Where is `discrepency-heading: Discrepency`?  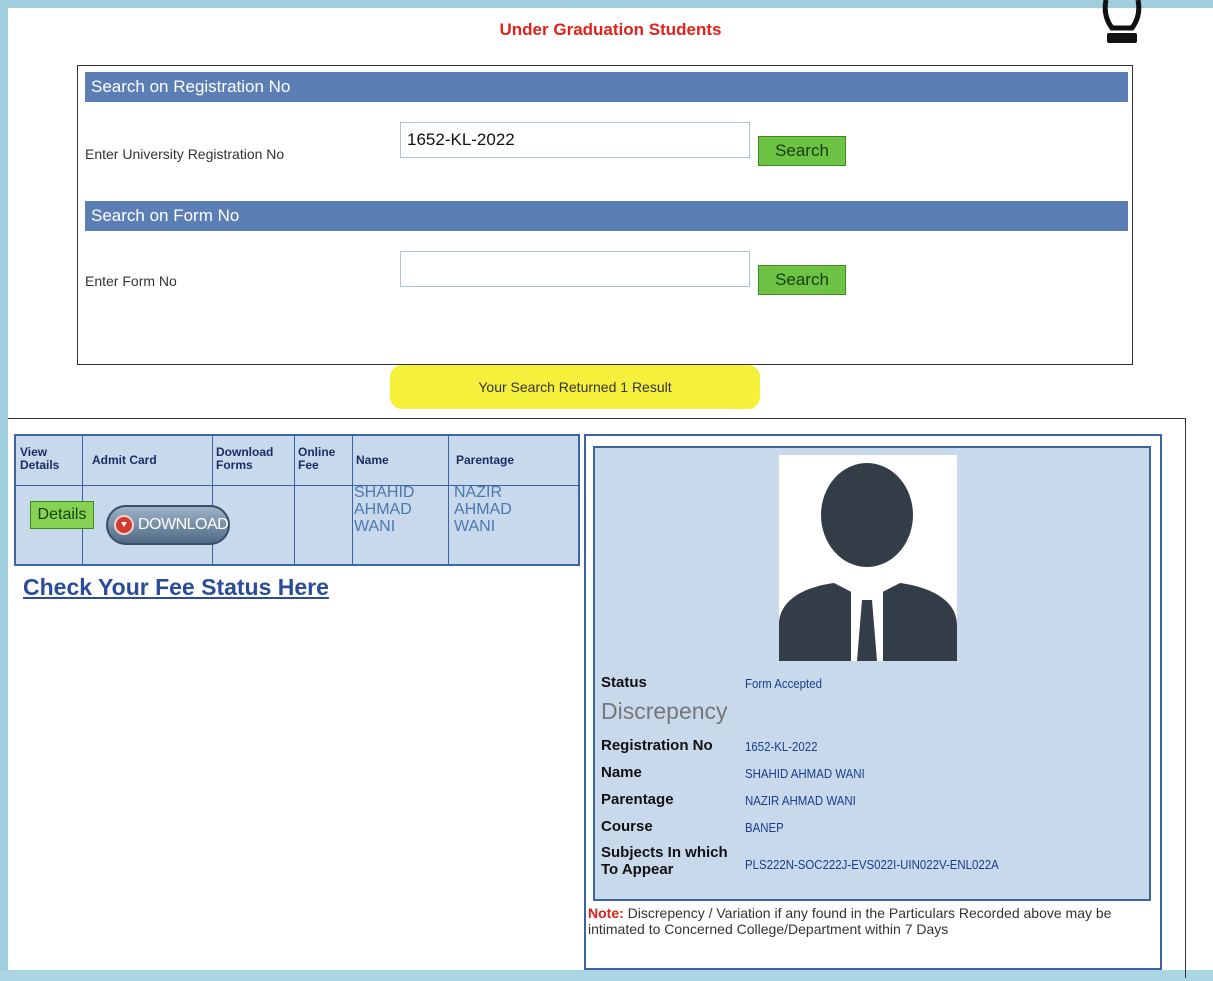 discrepency-heading: Discrepency is located at coordinates (664, 711).